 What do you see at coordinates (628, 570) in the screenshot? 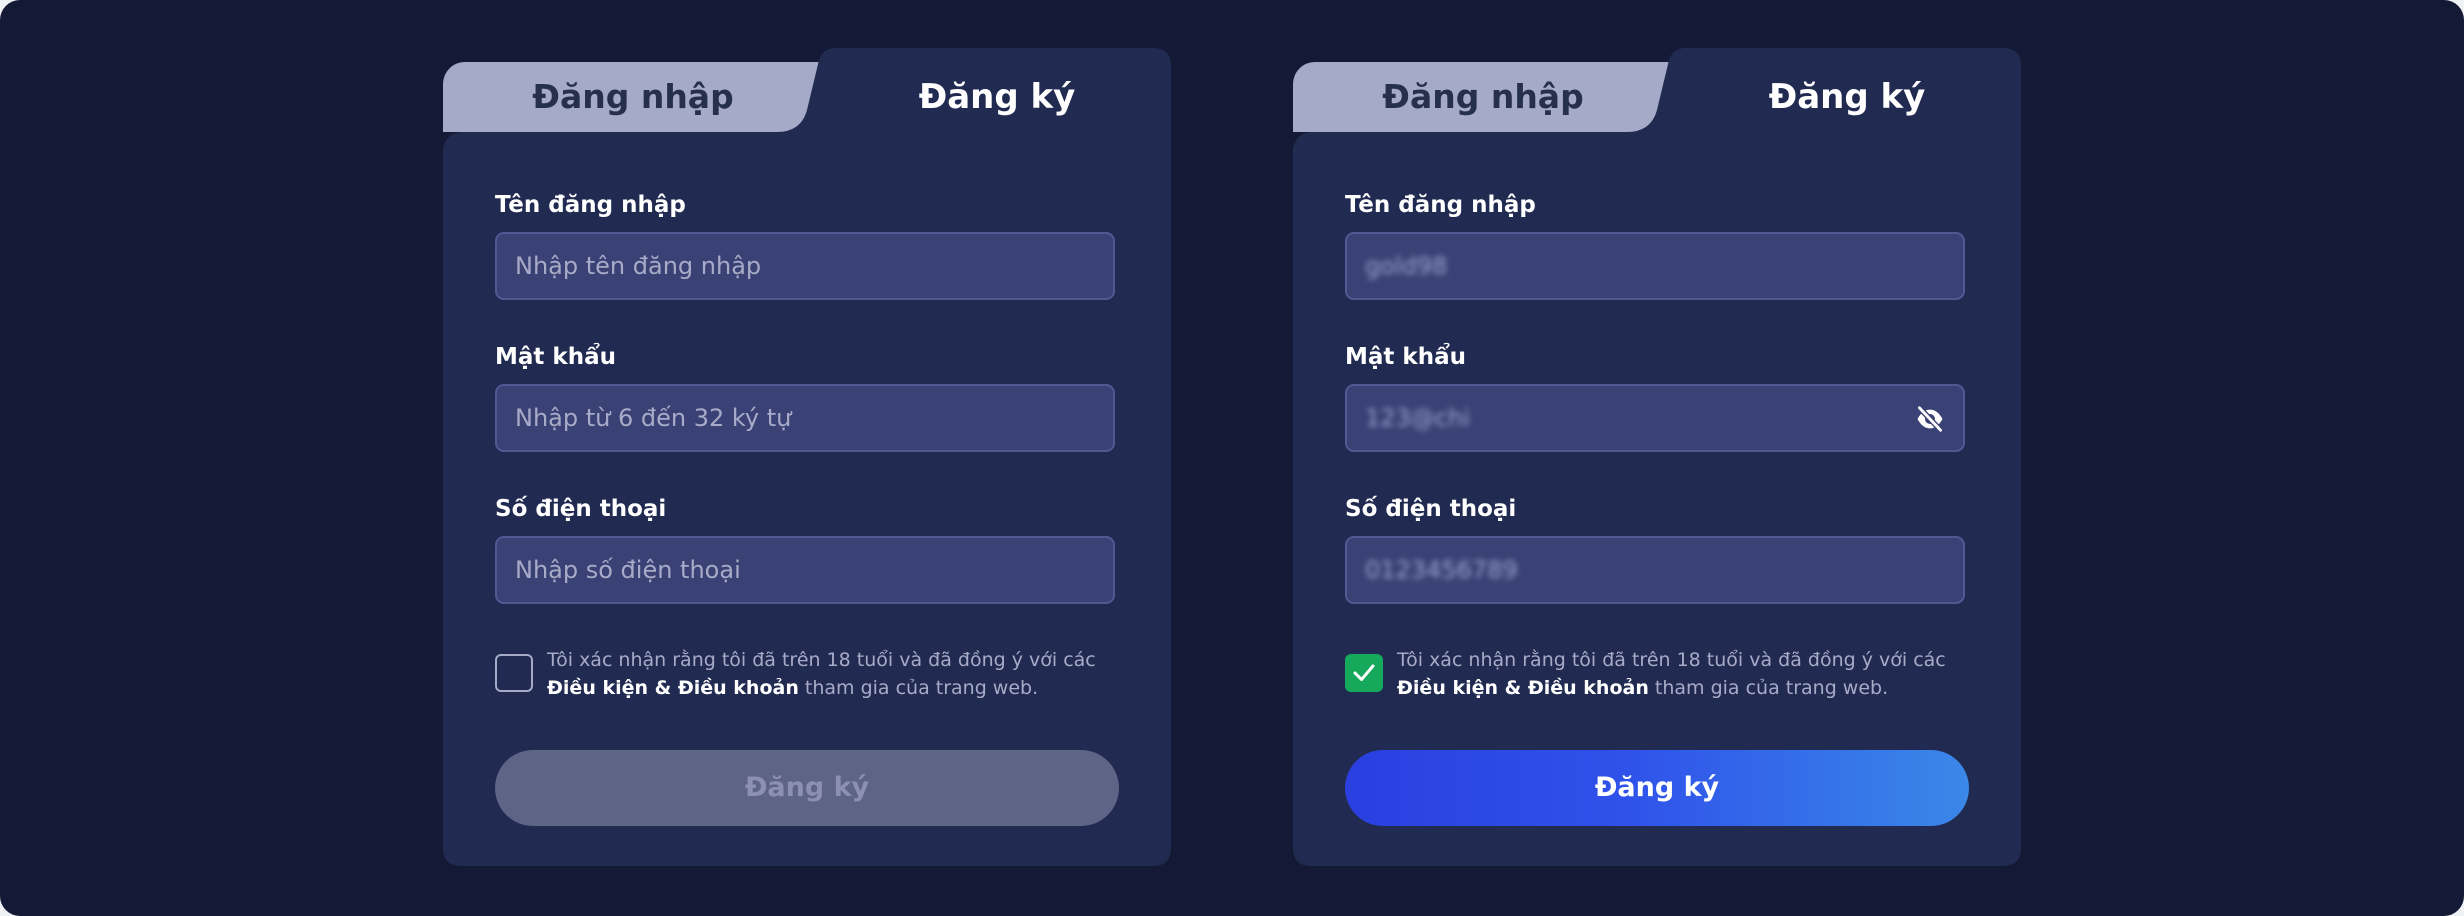
I see `phone-placeholder: Nhập số điện thoại` at bounding box center [628, 570].